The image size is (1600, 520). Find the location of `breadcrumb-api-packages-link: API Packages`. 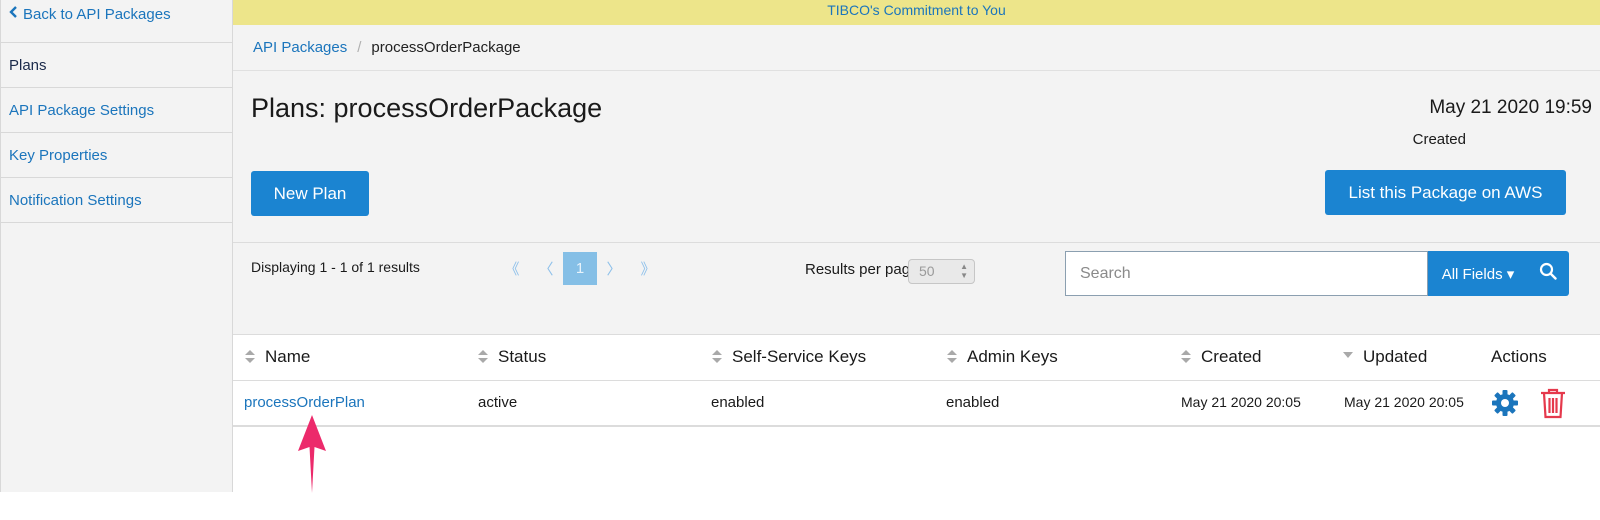

breadcrumb-api-packages-link: API Packages is located at coordinates (300, 47).